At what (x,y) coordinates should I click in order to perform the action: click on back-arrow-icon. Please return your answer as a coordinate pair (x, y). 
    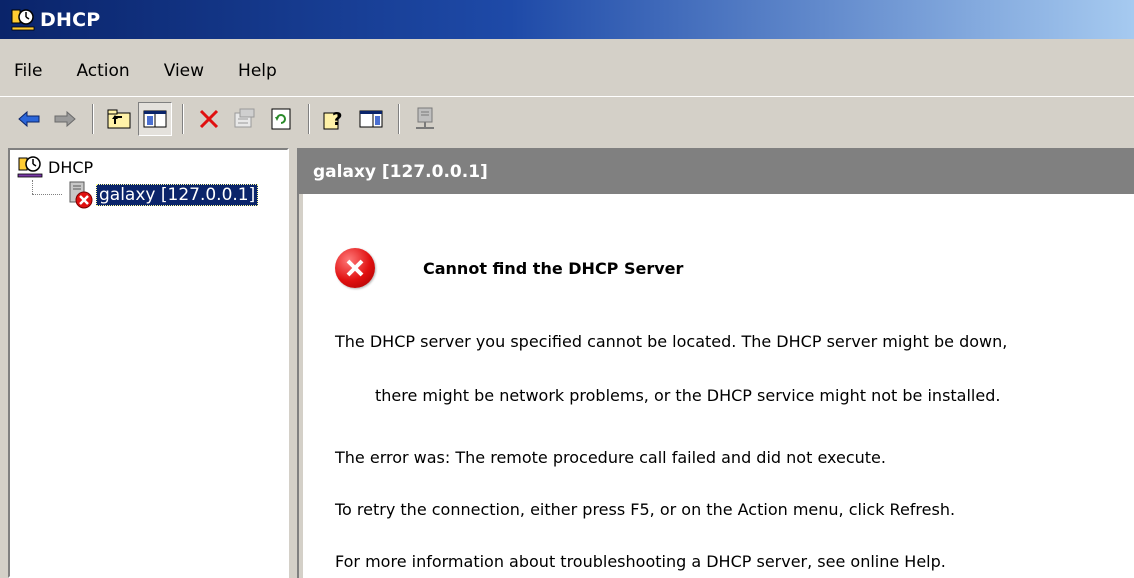
    Looking at the image, I should click on (29, 118).